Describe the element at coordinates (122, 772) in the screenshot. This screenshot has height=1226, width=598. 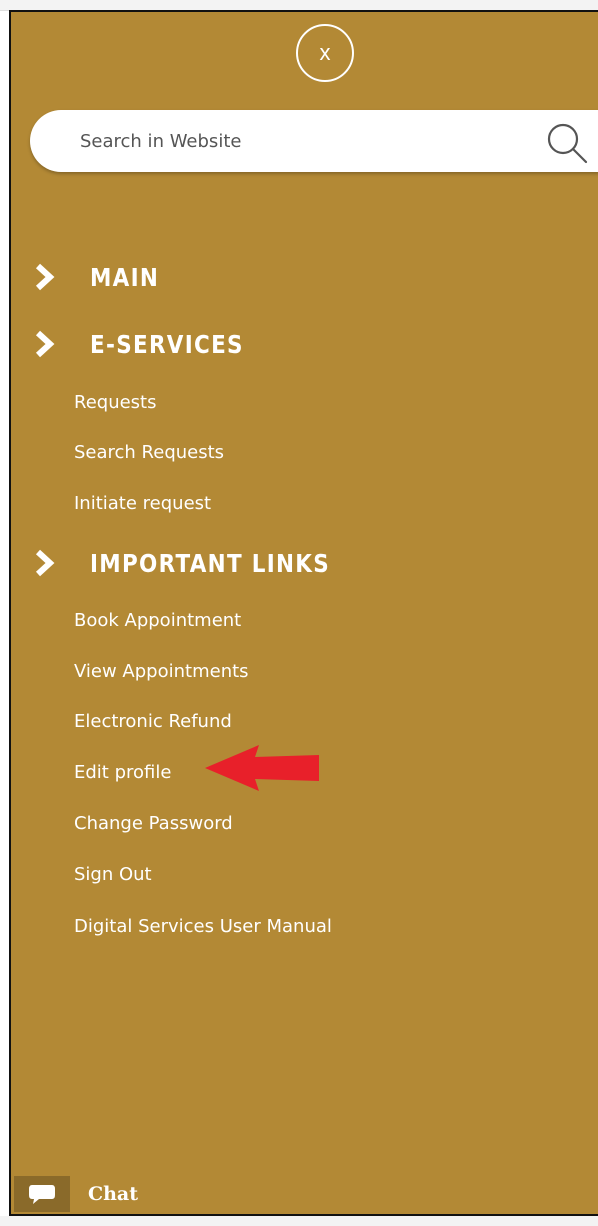
I see `menu-link-edit-profile: Edit profile` at that location.